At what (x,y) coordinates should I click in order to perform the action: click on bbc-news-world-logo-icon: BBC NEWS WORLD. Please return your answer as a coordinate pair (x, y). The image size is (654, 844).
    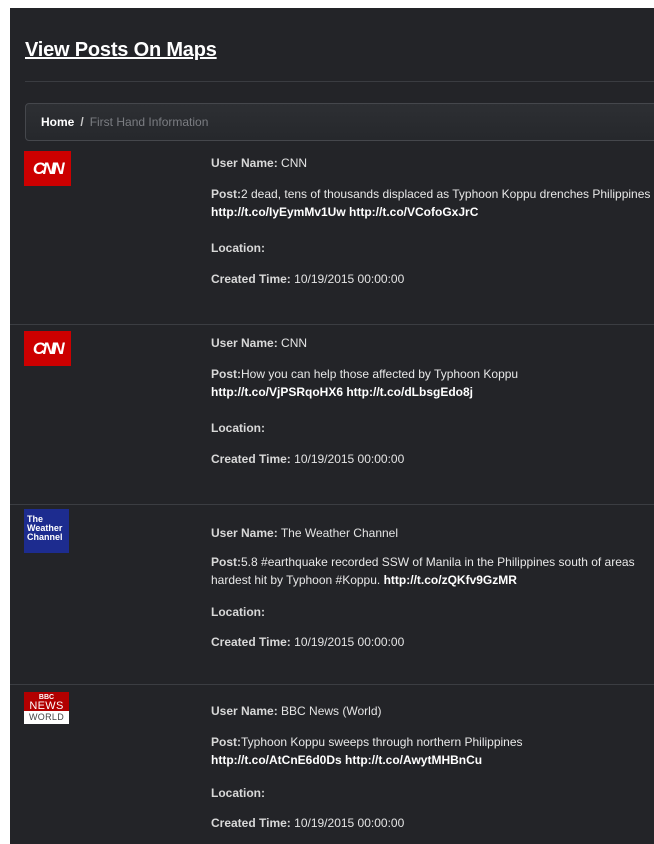
    Looking at the image, I should click on (46, 709).